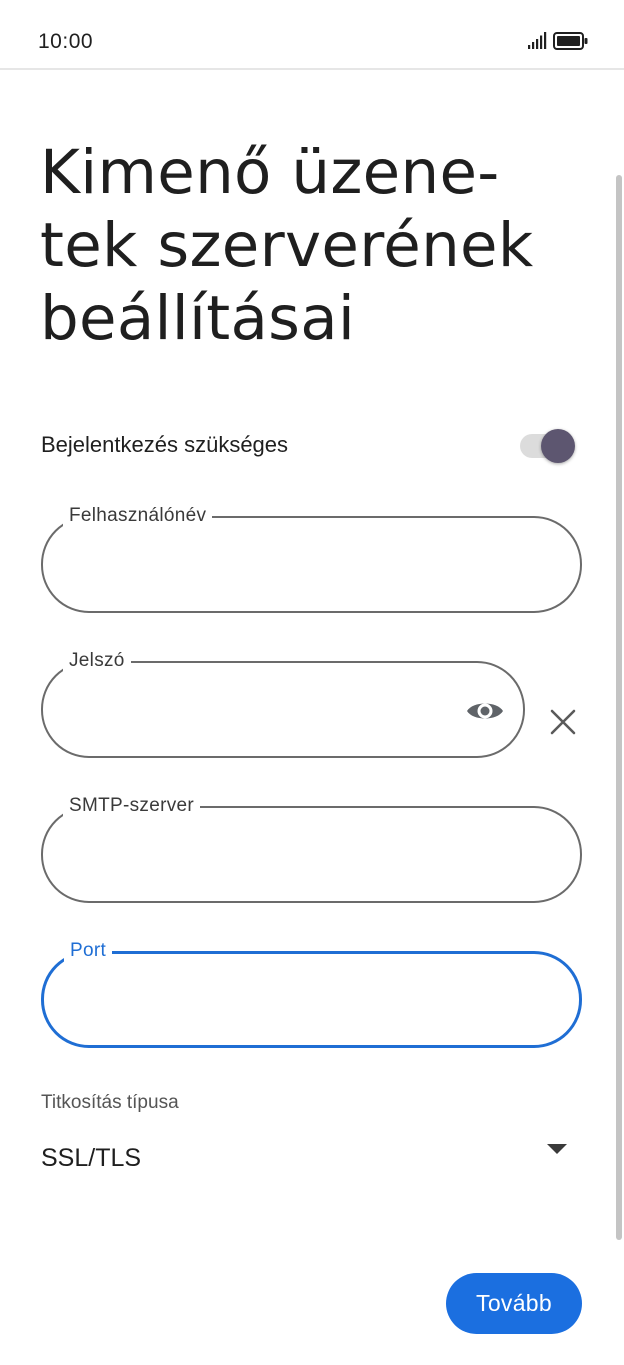  I want to click on eye-icon, so click(485, 713).